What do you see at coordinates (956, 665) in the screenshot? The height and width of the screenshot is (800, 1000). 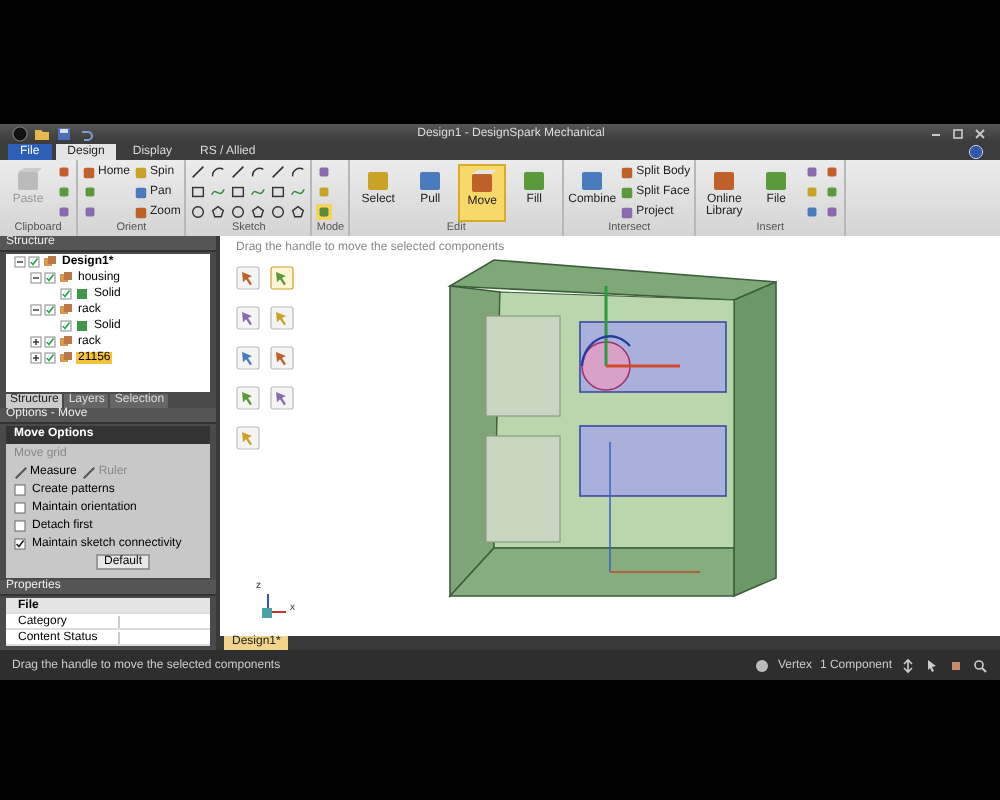 I see `cube-icon` at bounding box center [956, 665].